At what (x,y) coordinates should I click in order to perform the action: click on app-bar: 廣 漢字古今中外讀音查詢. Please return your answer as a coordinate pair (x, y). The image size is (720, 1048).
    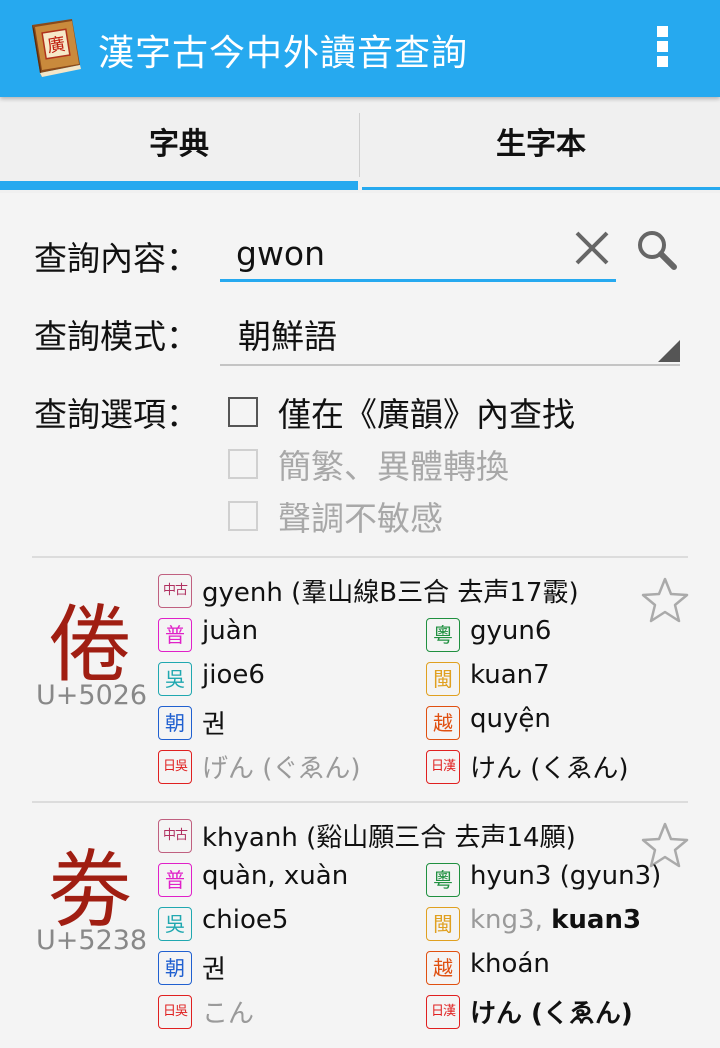
    Looking at the image, I should click on (360, 48).